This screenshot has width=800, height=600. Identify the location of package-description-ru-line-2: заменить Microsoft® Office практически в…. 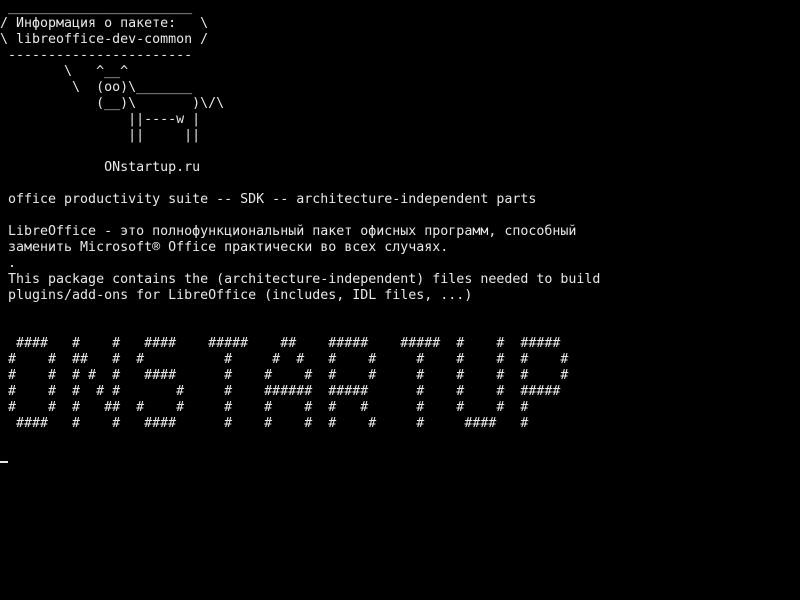
(224, 247).